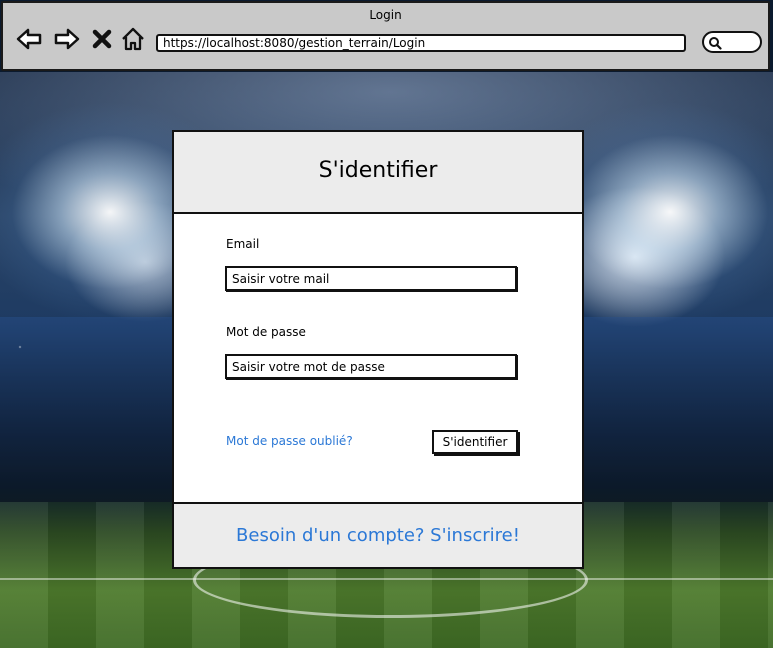 The image size is (773, 648). I want to click on window-title: Login, so click(385, 15).